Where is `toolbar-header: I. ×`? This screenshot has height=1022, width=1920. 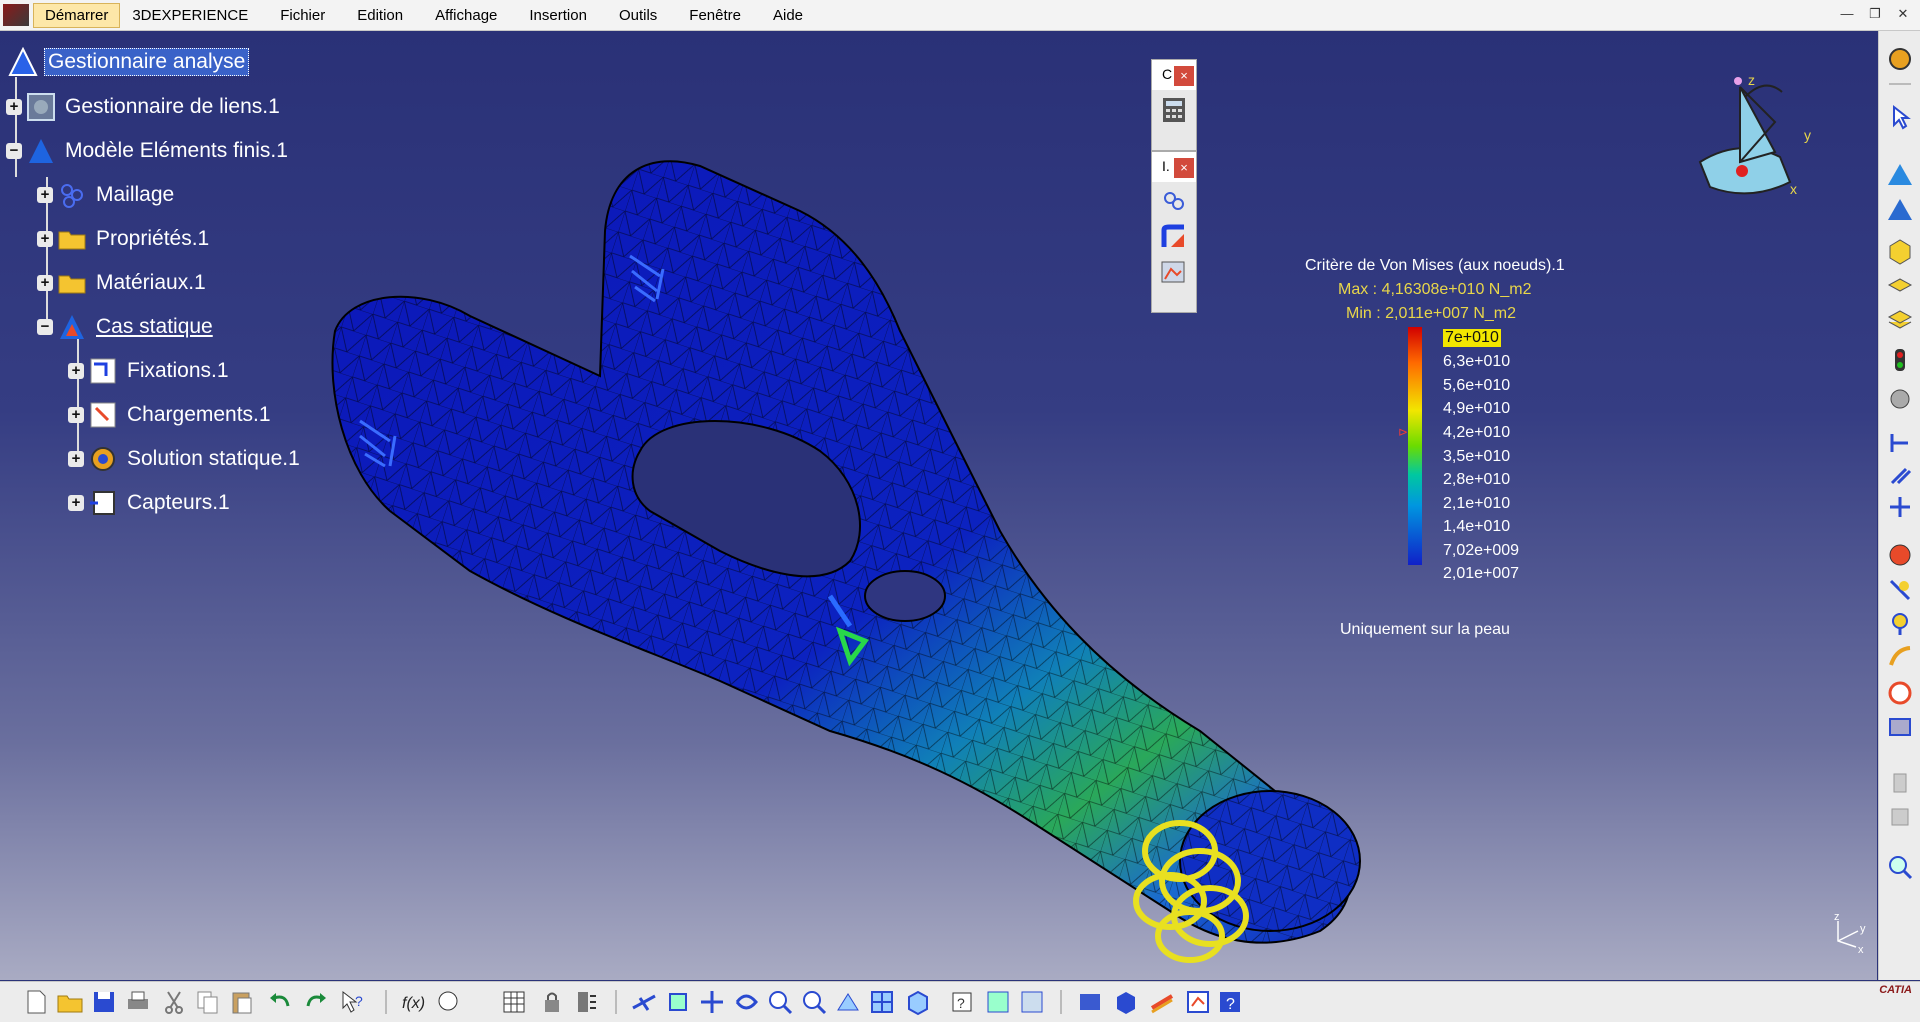 toolbar-header: I. × is located at coordinates (1174, 167).